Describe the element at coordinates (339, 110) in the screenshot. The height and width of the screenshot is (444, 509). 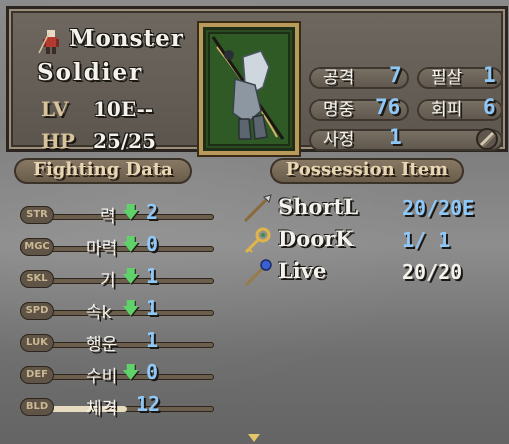
I see `hit-label: 명중` at that location.